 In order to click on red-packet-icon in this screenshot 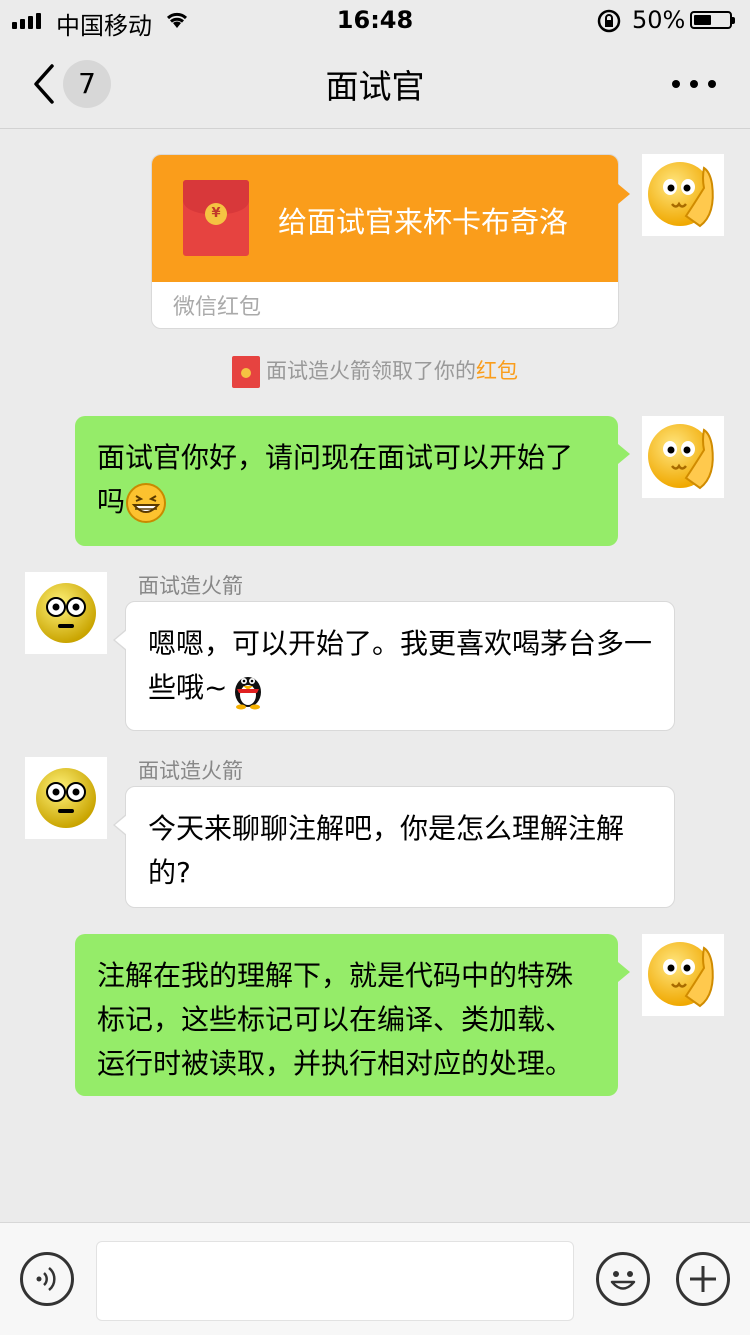, I will do `click(246, 372)`.